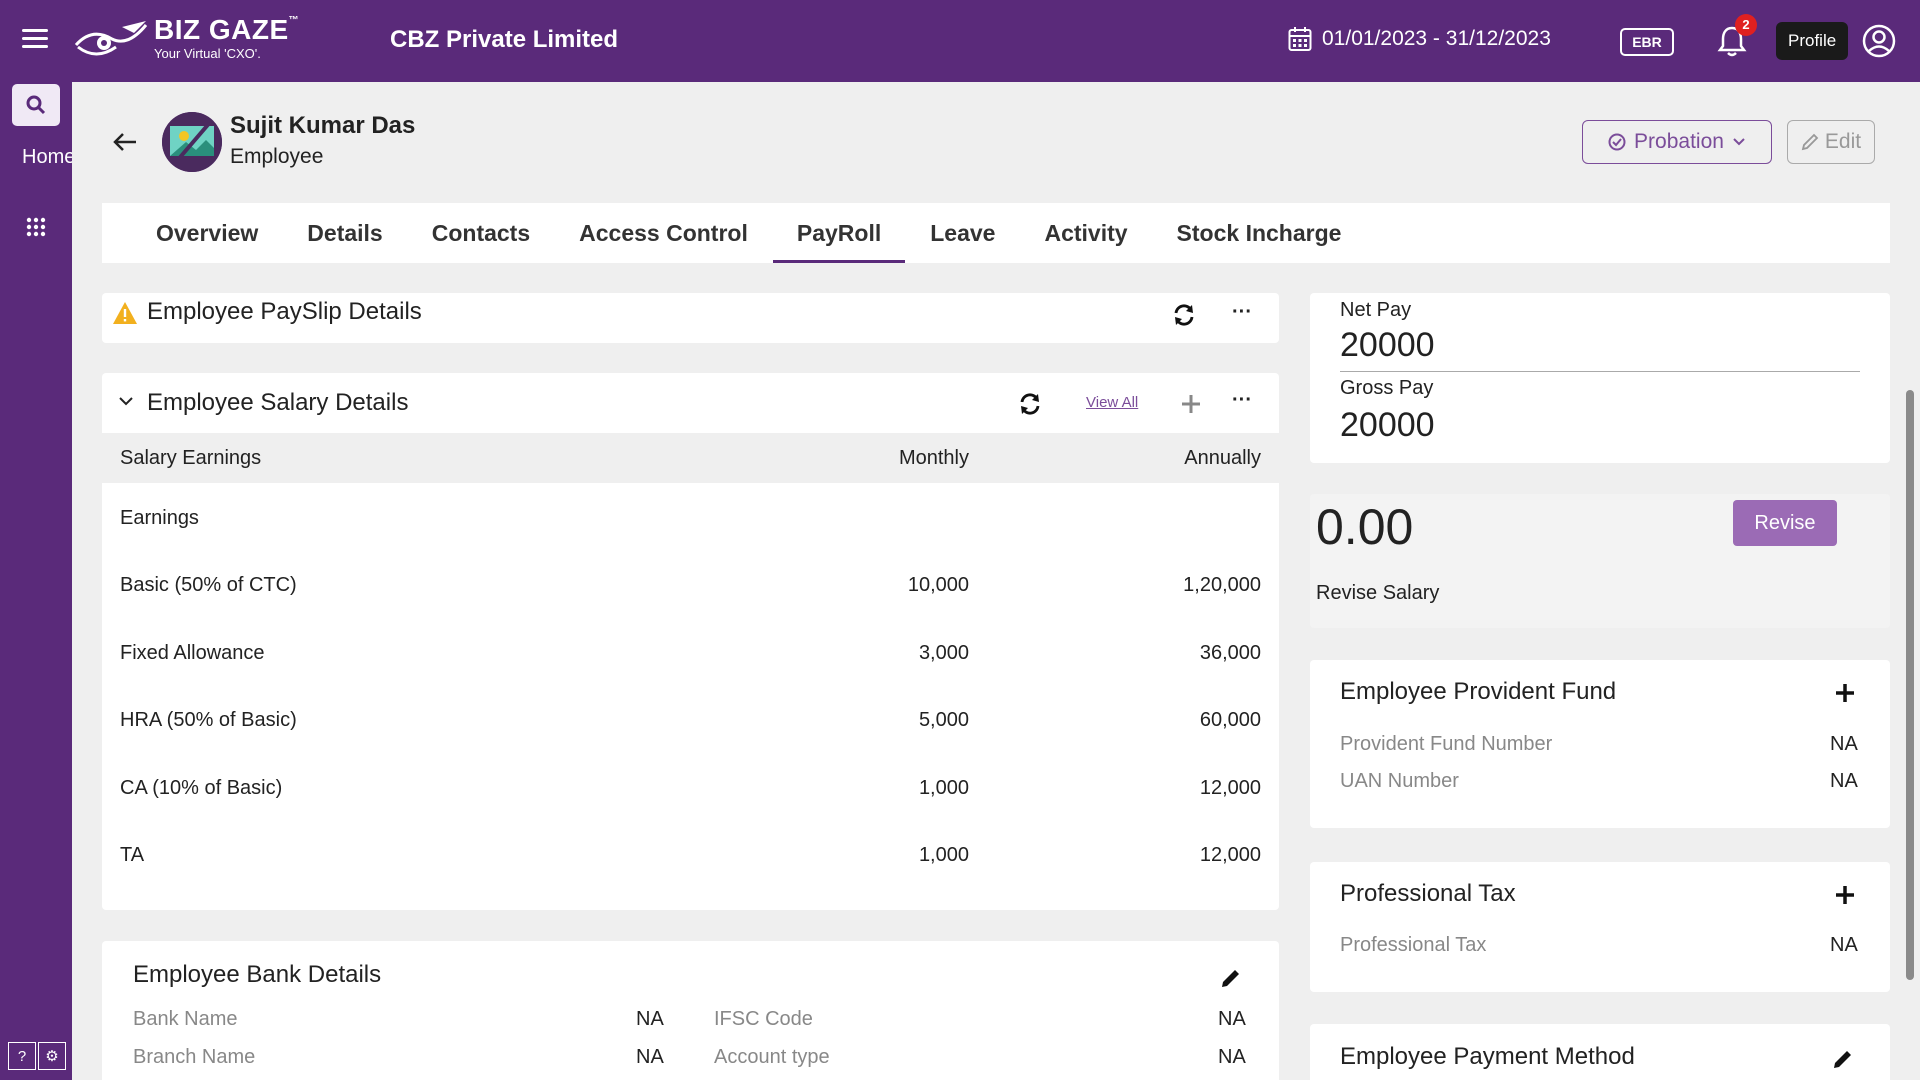 Image resolution: width=1920 pixels, height=1080 pixels. Describe the element at coordinates (1478, 691) in the screenshot. I see `pf-title: Employee Provident Fund` at that location.